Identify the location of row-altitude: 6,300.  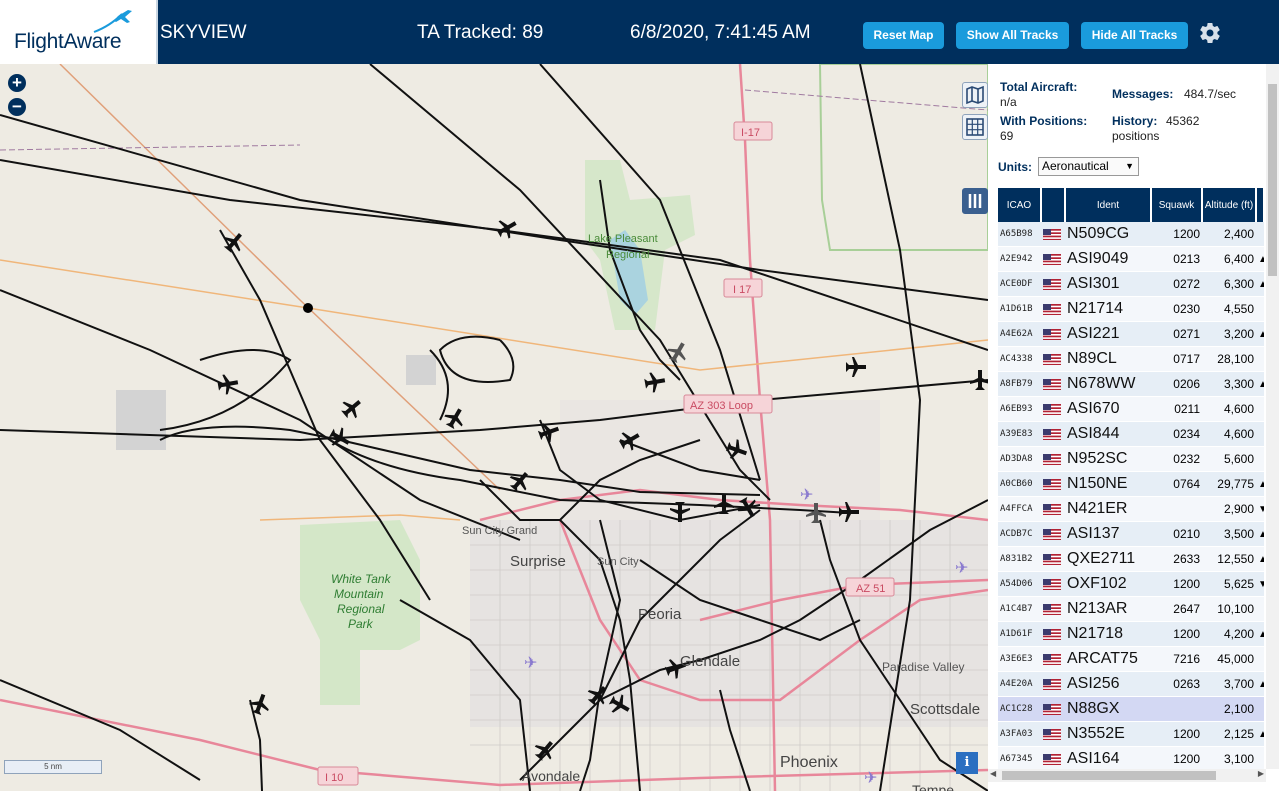
(1229, 284).